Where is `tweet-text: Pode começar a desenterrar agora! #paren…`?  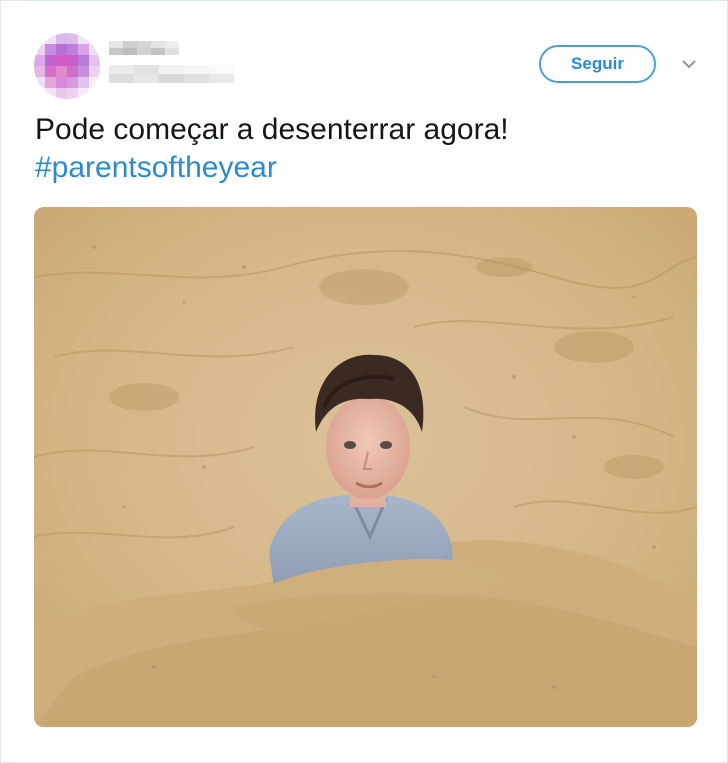 tweet-text: Pode começar a desenterrar agora! #paren… is located at coordinates (365, 149).